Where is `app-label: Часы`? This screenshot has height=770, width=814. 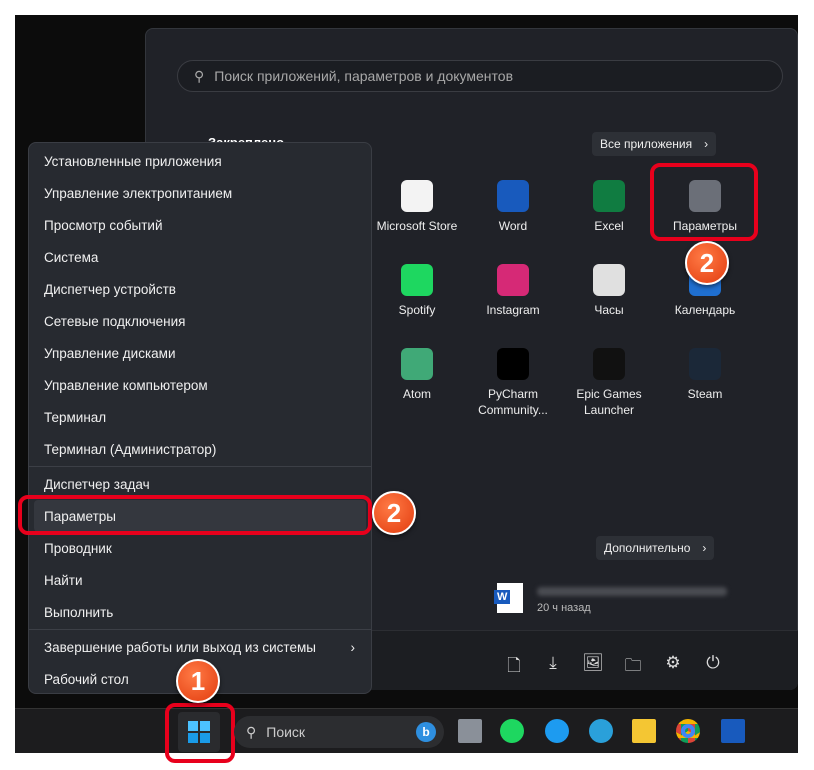
app-label: Часы is located at coordinates (609, 310).